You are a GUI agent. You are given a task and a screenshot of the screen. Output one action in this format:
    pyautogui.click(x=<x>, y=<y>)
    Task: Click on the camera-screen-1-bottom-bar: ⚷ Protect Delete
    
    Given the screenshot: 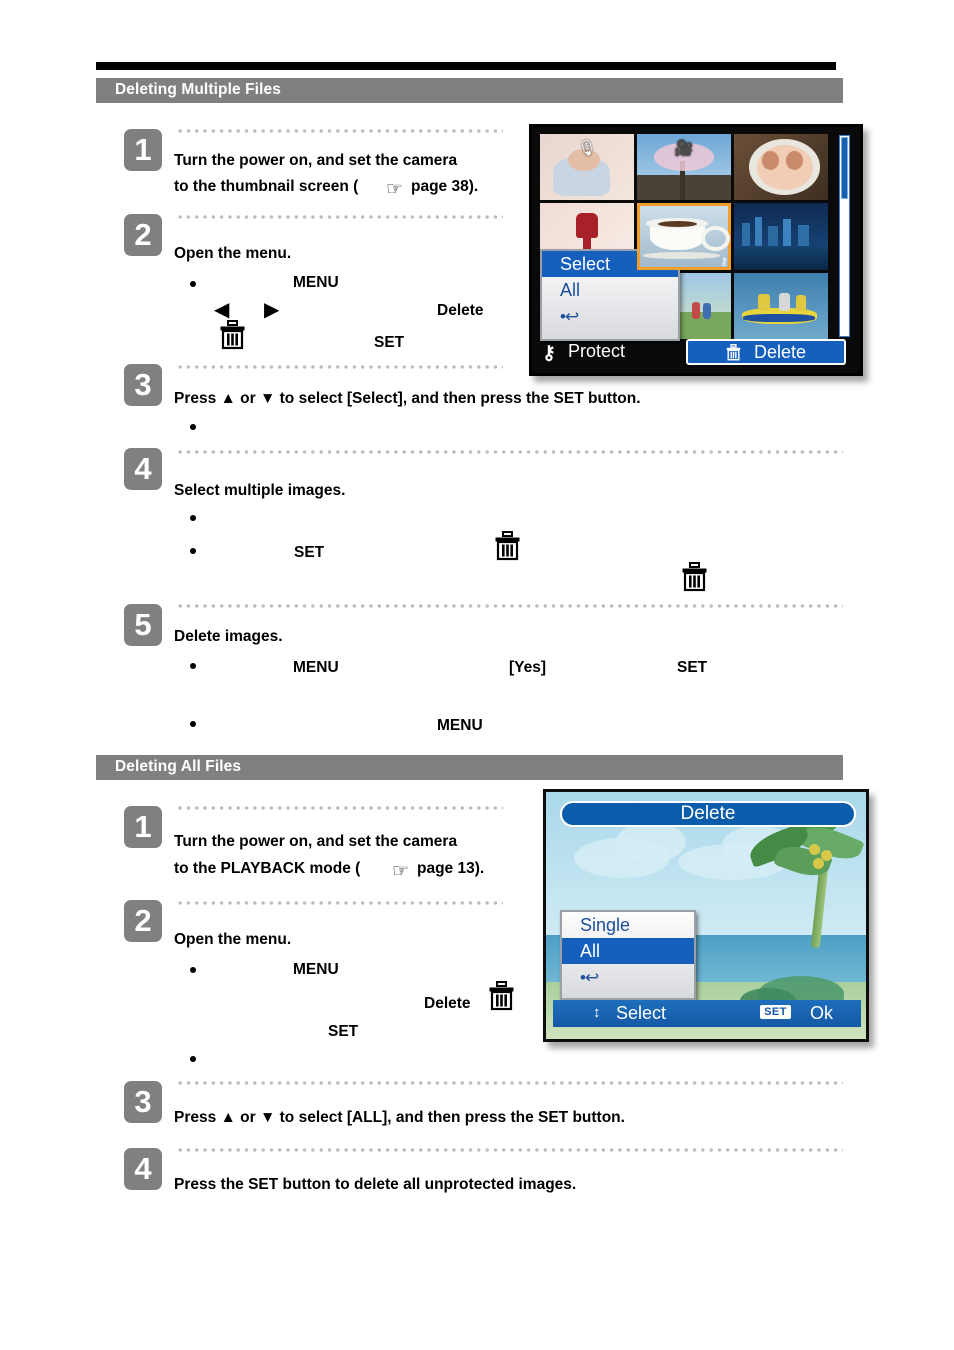 What is the action you would take?
    pyautogui.click(x=696, y=354)
    